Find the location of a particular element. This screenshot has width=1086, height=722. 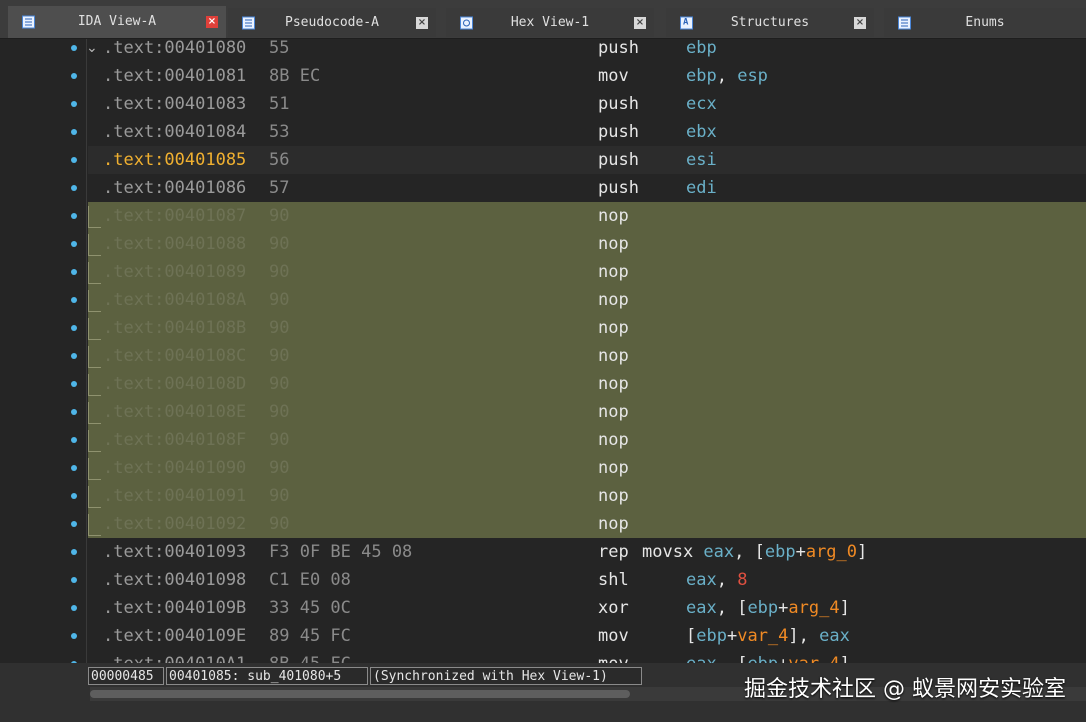

row-address: .text:00401091 is located at coordinates (174, 496).